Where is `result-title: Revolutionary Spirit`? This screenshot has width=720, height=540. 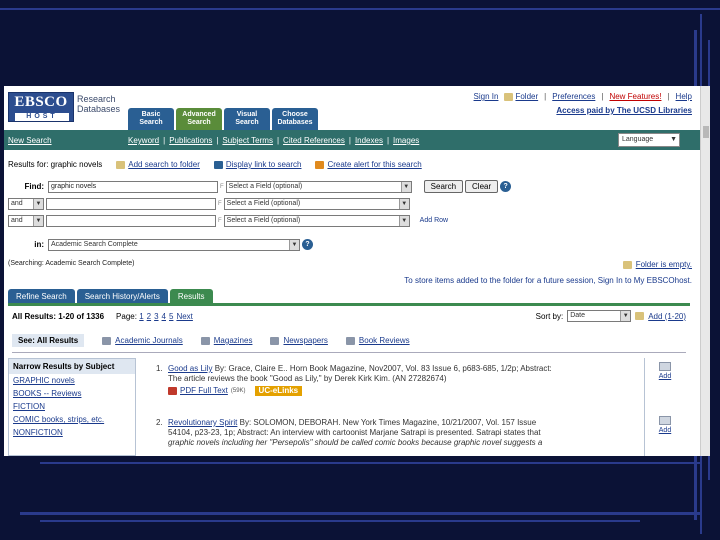
result-title: Revolutionary Spirit is located at coordinates (202, 422).